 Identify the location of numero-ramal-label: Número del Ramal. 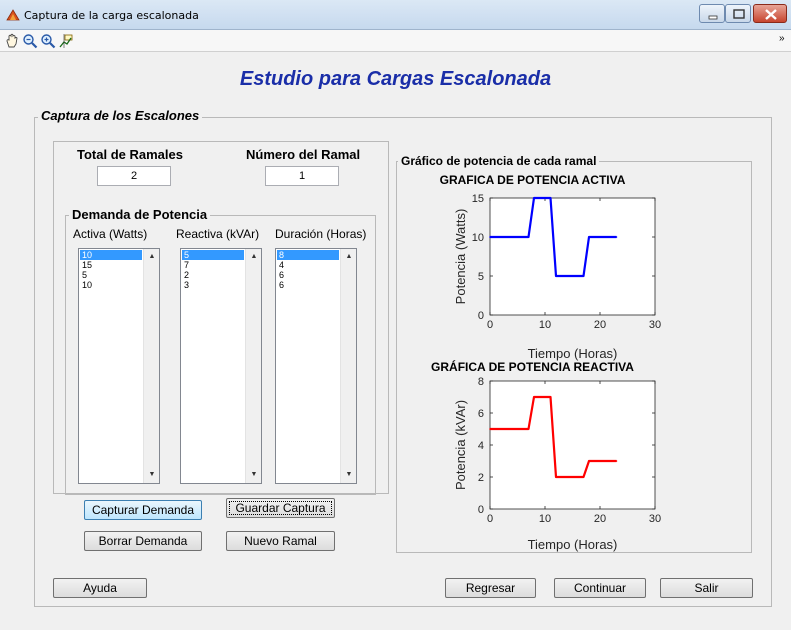
(303, 154).